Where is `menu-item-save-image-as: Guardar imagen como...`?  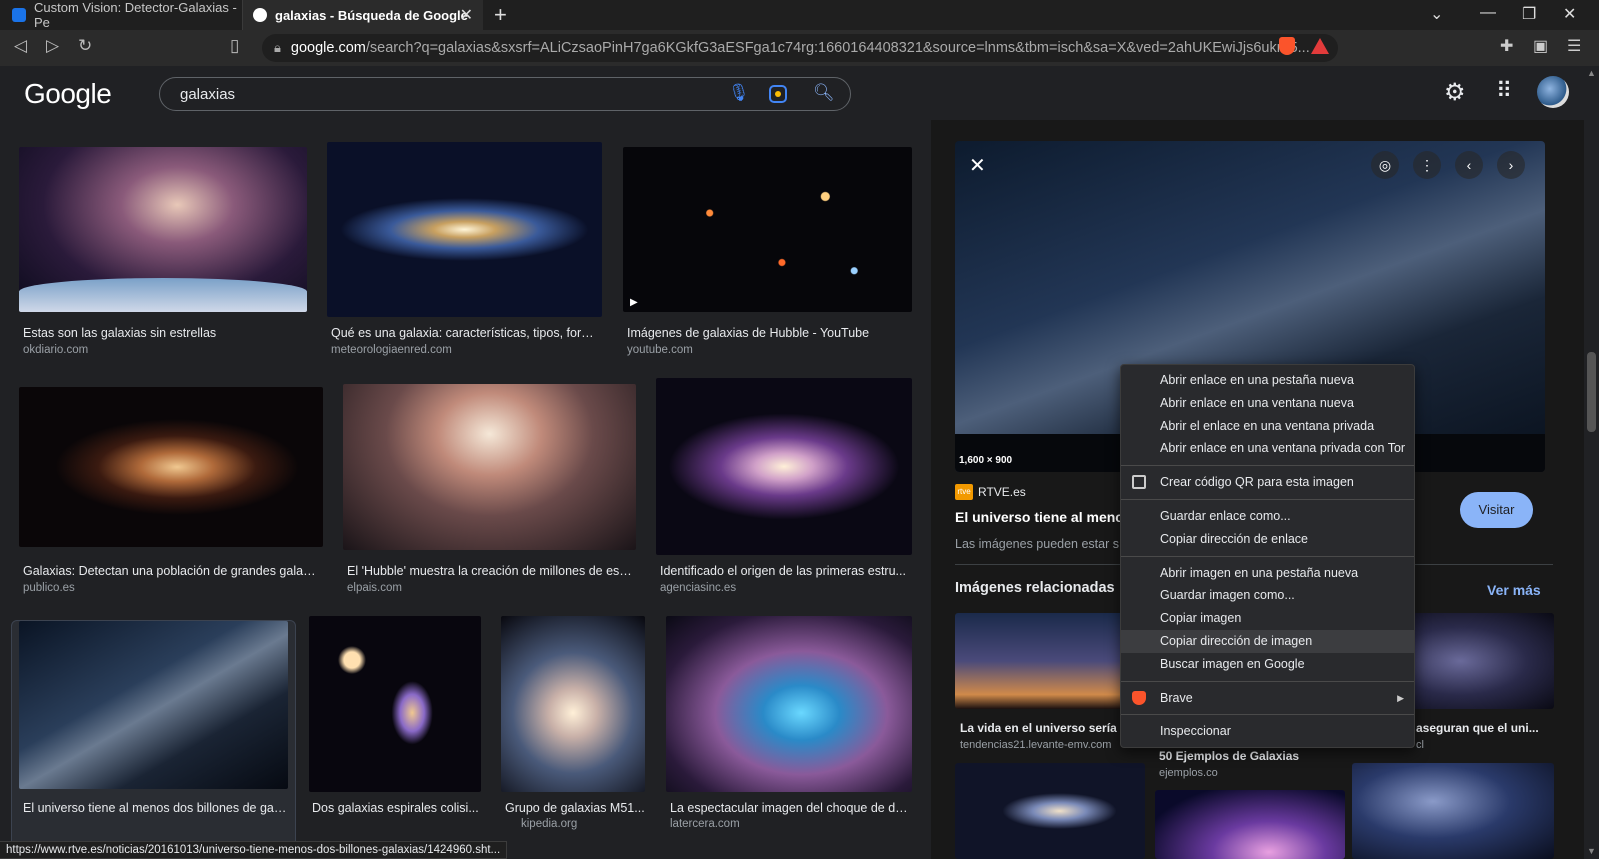 menu-item-save-image-as: Guardar imagen como... is located at coordinates (1267, 595).